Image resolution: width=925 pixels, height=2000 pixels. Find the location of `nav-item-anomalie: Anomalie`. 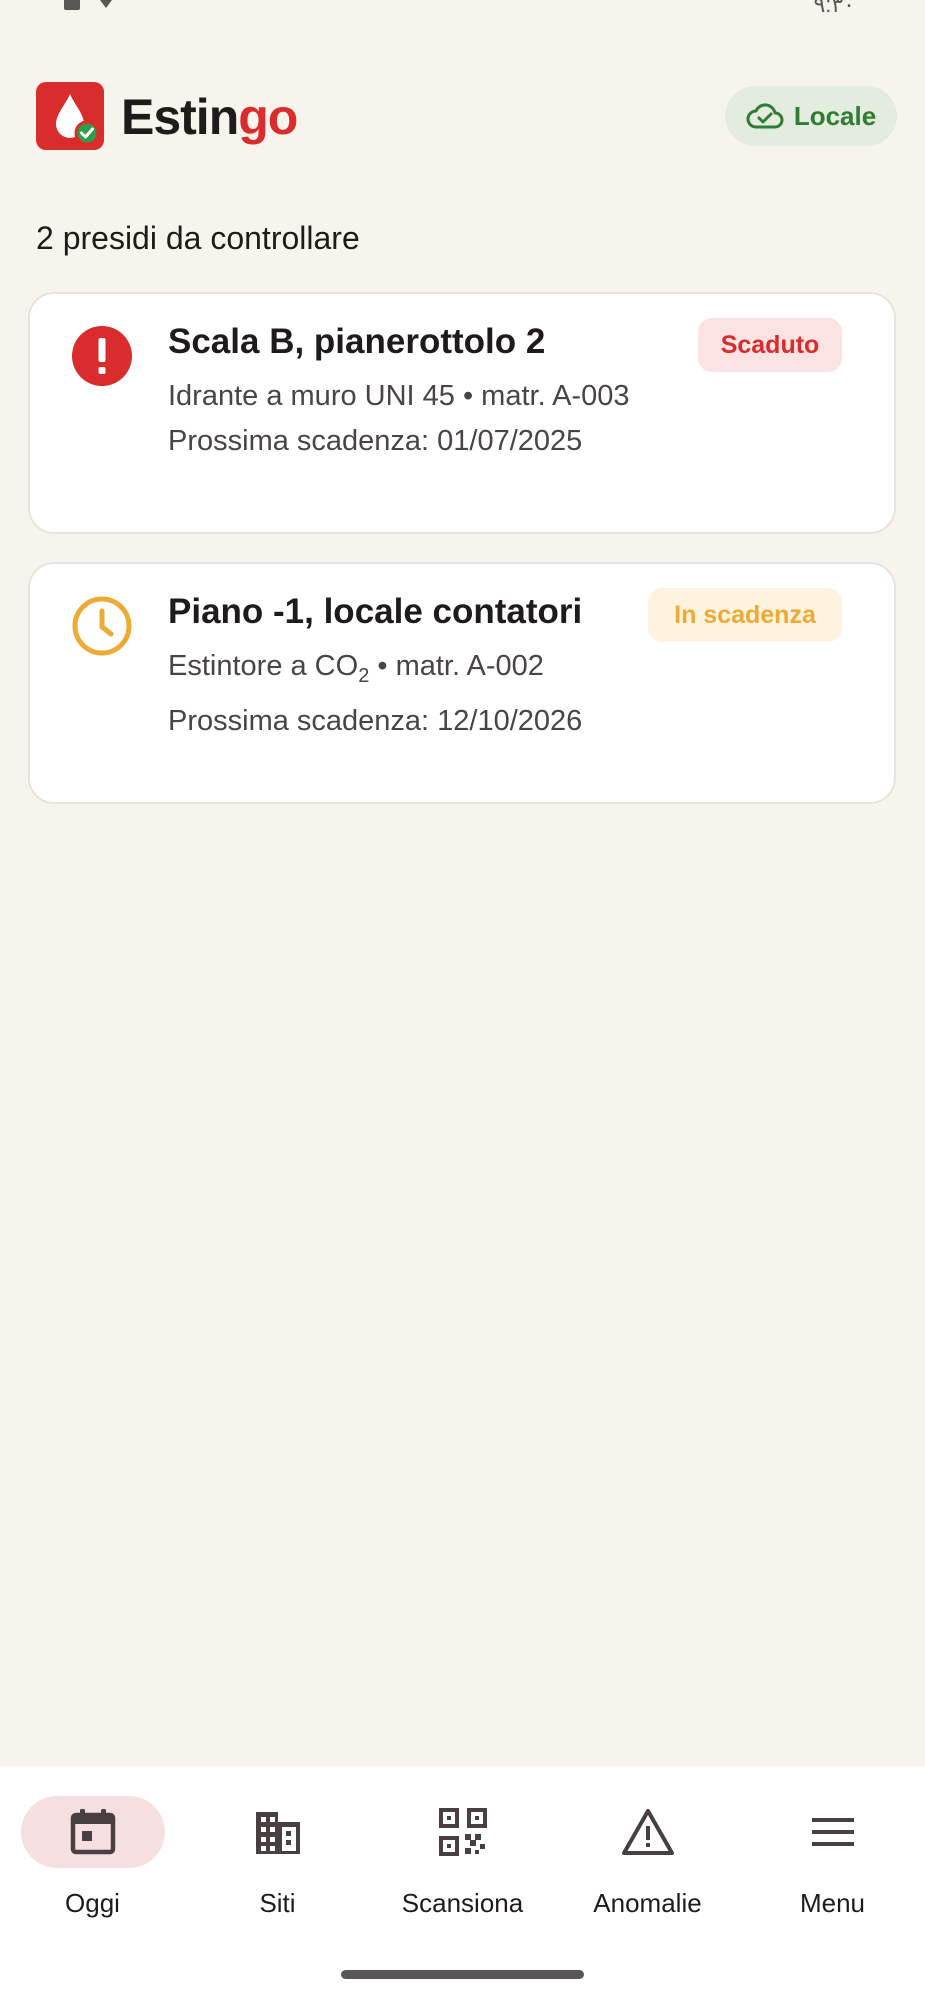

nav-item-anomalie: Anomalie is located at coordinates (647, 1861).